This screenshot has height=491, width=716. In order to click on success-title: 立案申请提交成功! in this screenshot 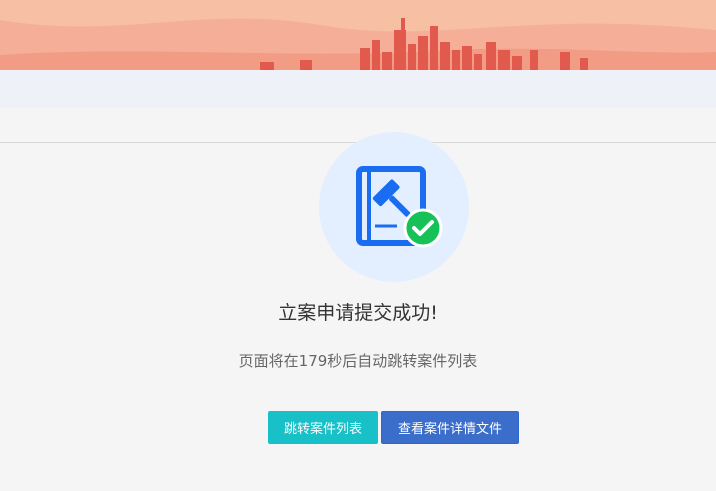, I will do `click(358, 313)`.